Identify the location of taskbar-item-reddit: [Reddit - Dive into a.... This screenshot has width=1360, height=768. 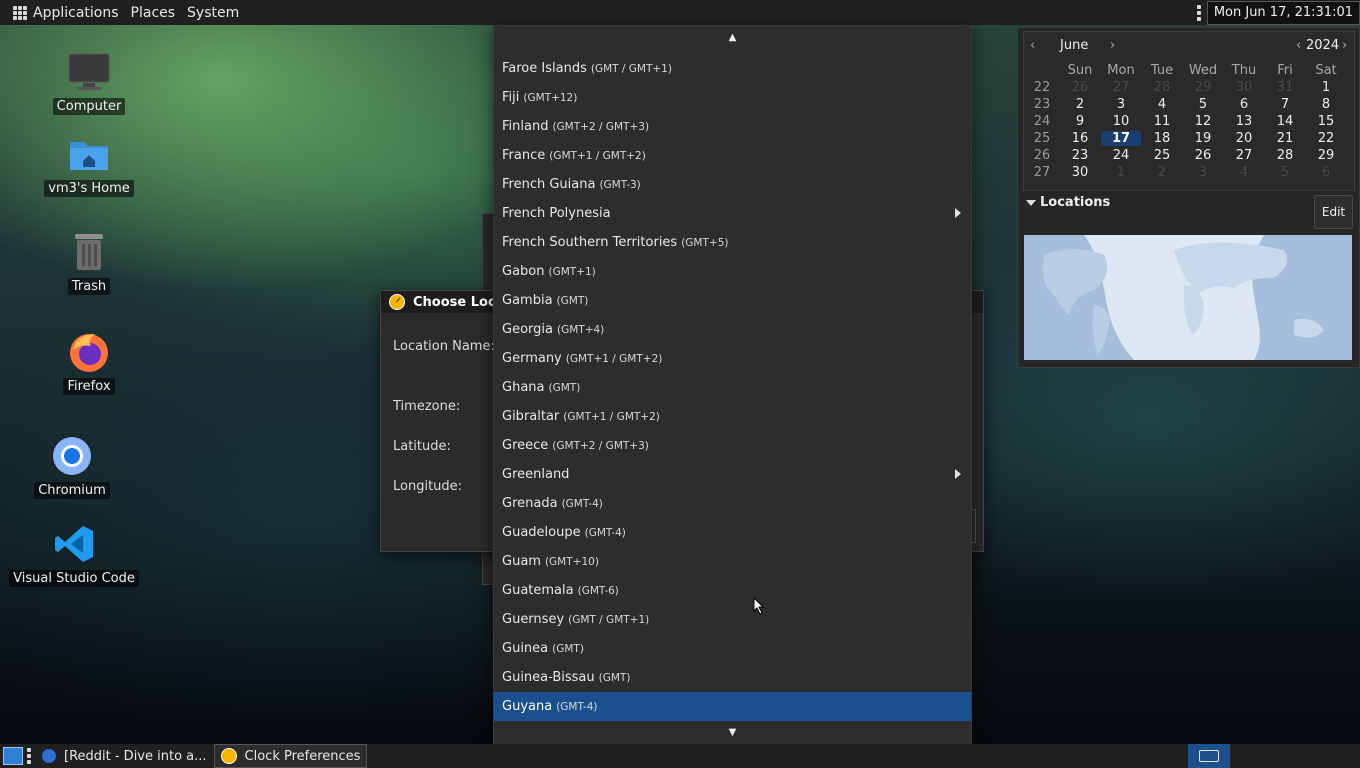
(124, 756).